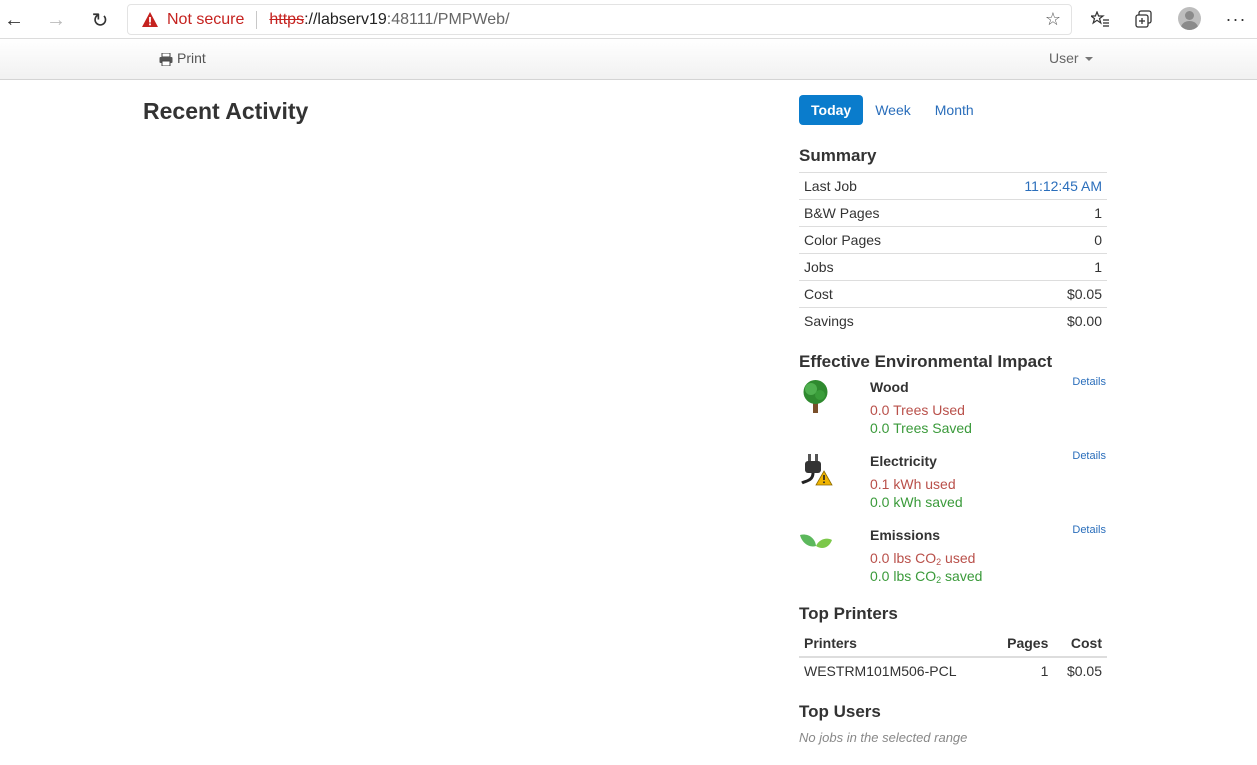 This screenshot has height=765, width=1257. I want to click on electricity-label: Electricity, so click(903, 461).